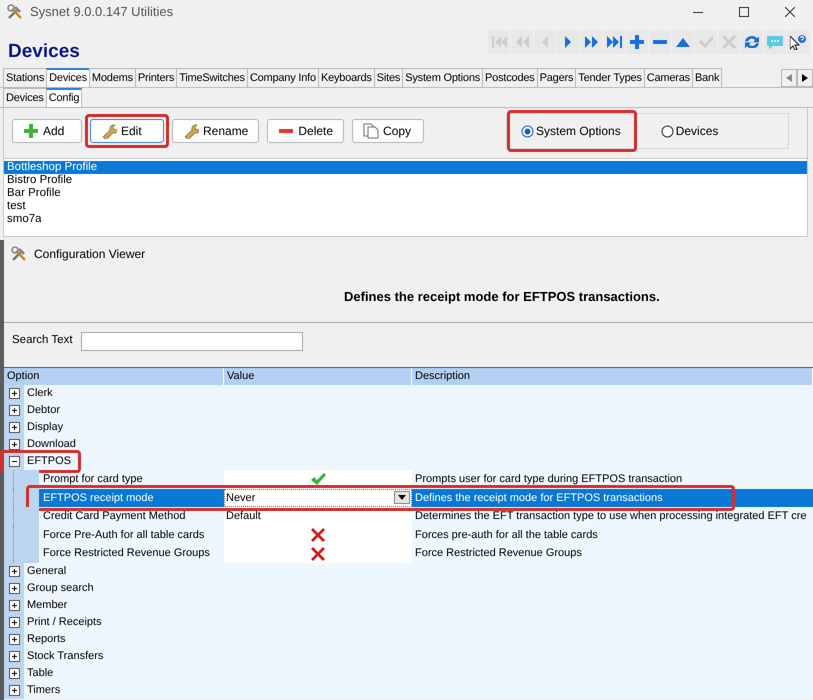  What do you see at coordinates (388, 131) in the screenshot?
I see `action-button: Copy` at bounding box center [388, 131].